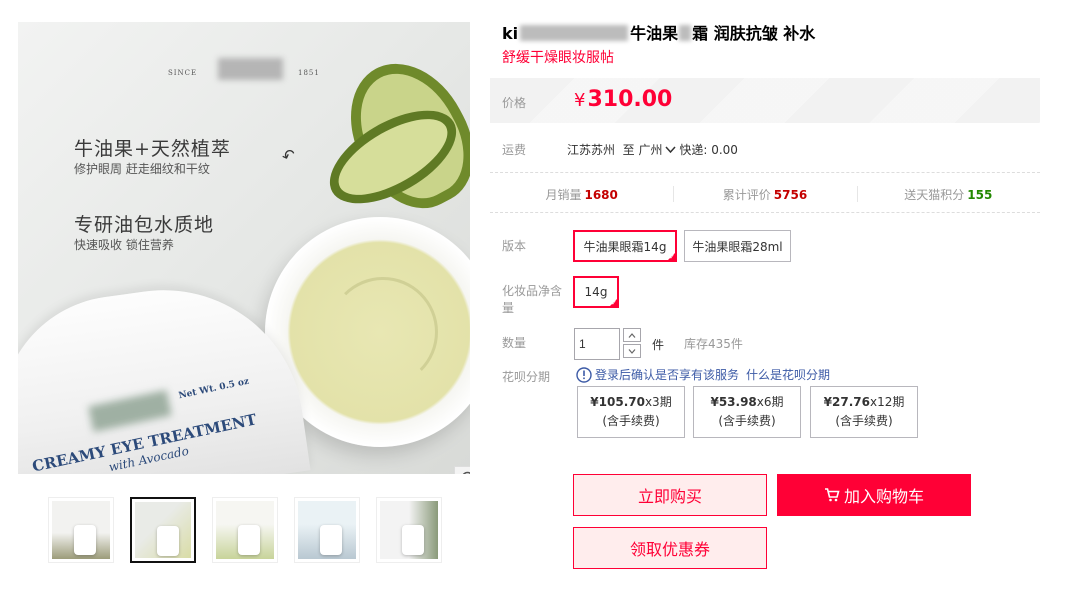  What do you see at coordinates (667, 374) in the screenshot?
I see `huabei-login-link: 登录后确认是否享有该服务` at bounding box center [667, 374].